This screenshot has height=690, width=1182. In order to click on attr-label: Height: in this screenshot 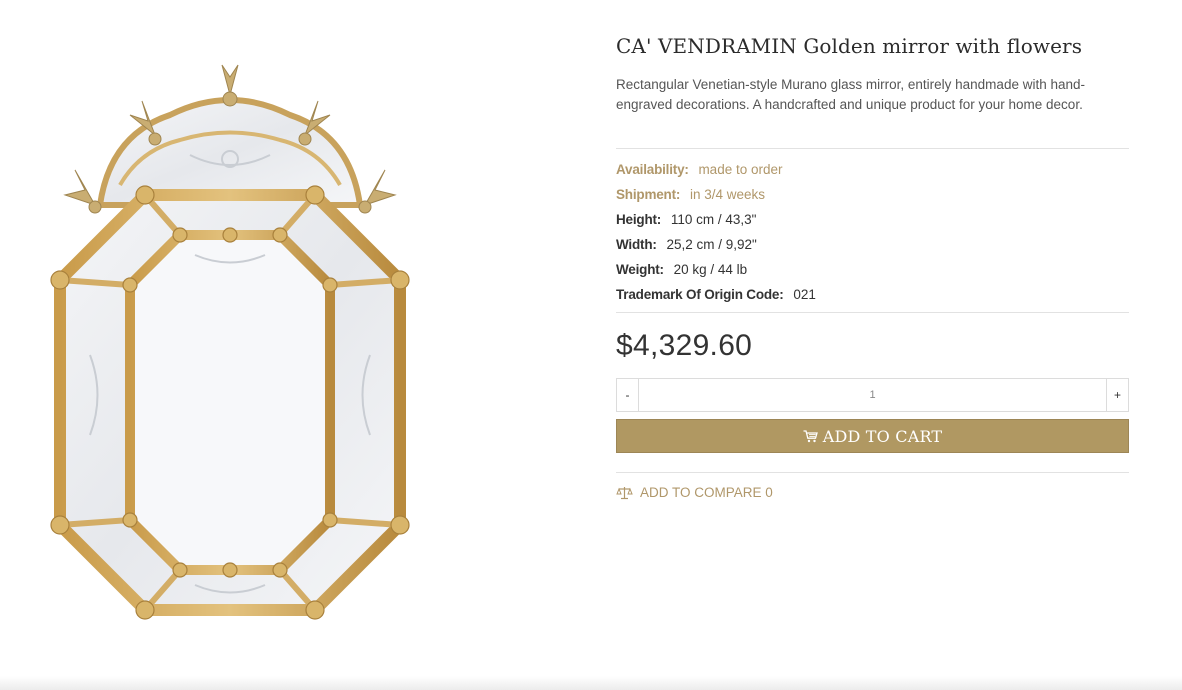, I will do `click(639, 219)`.